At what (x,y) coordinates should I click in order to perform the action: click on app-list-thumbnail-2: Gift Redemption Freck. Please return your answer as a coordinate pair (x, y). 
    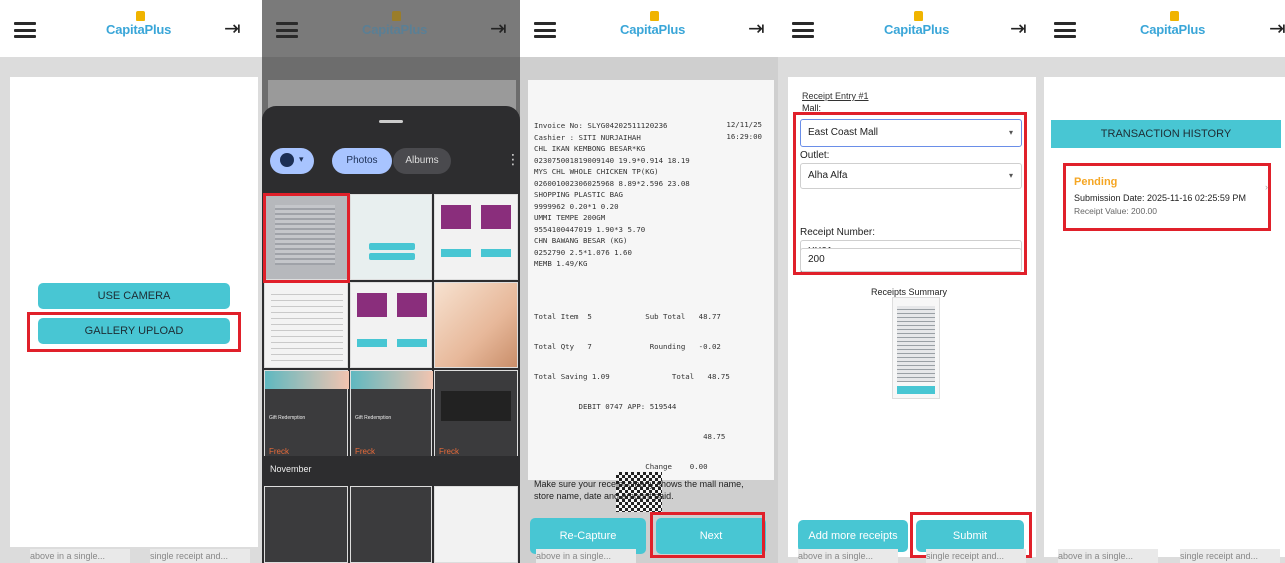
    Looking at the image, I should click on (391, 415).